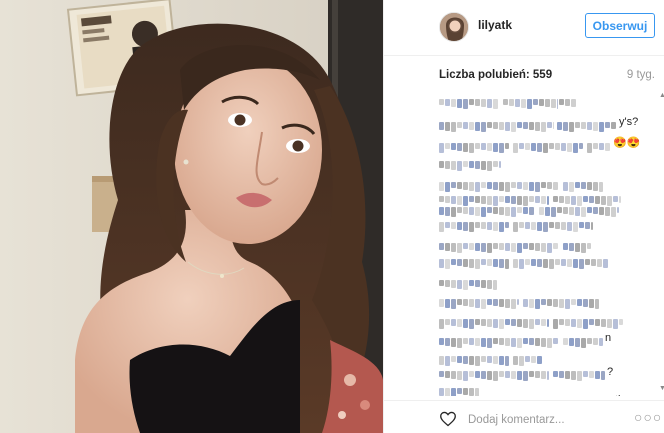  What do you see at coordinates (495, 75) in the screenshot?
I see `likes-count: Liczba polubień: 559` at bounding box center [495, 75].